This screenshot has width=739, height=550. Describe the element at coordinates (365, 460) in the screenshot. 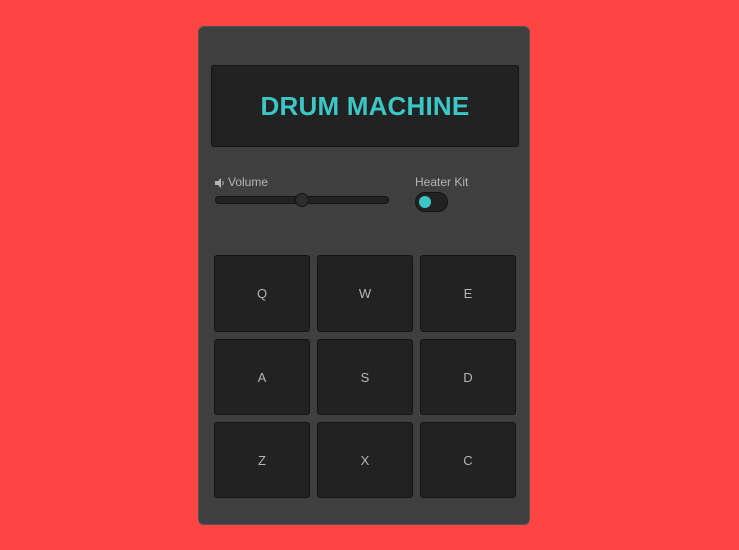

I see `drum-pad-x: X` at that location.